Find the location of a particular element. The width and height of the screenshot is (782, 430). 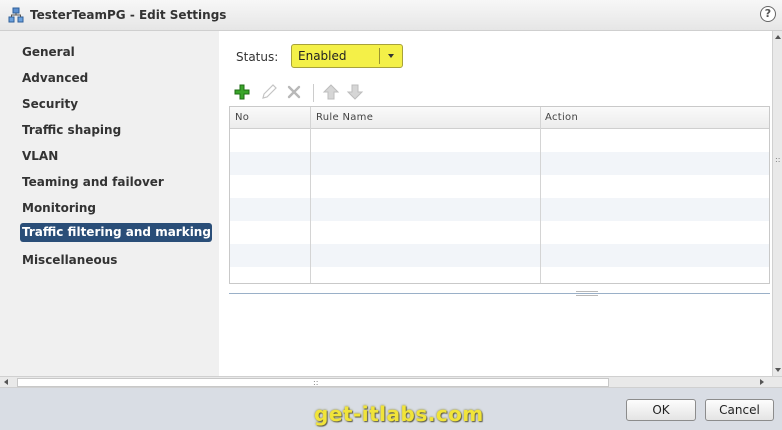

dropdown-separator is located at coordinates (379, 56).